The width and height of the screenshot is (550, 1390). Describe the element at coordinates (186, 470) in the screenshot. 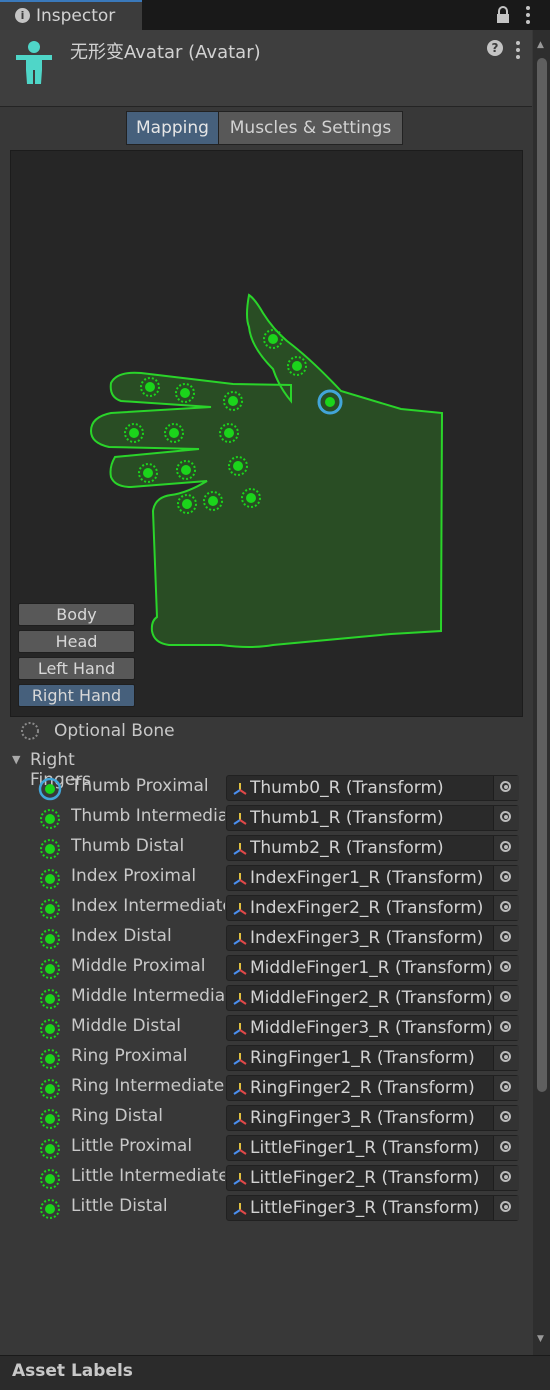

I see `ring-intermediate-marker` at that location.